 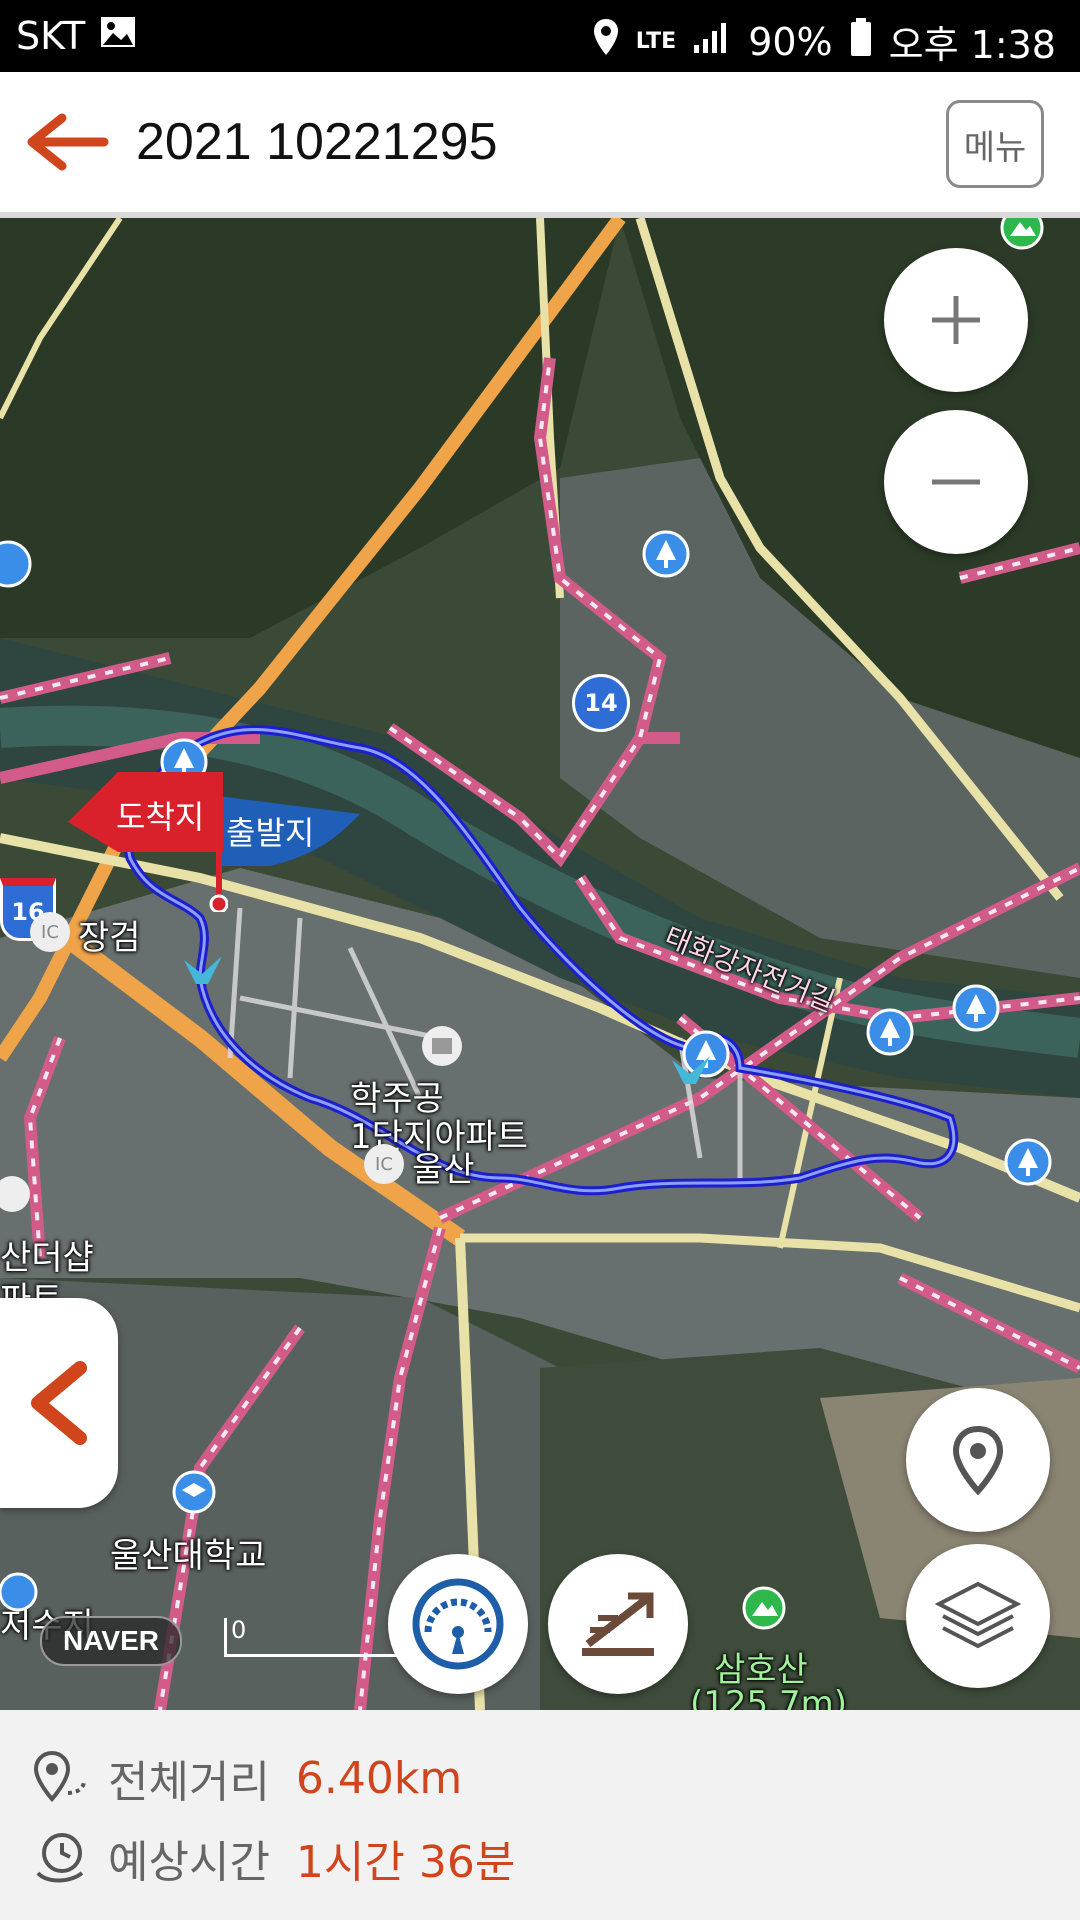 What do you see at coordinates (790, 41) in the screenshot?
I see `battery-percent: 90%` at bounding box center [790, 41].